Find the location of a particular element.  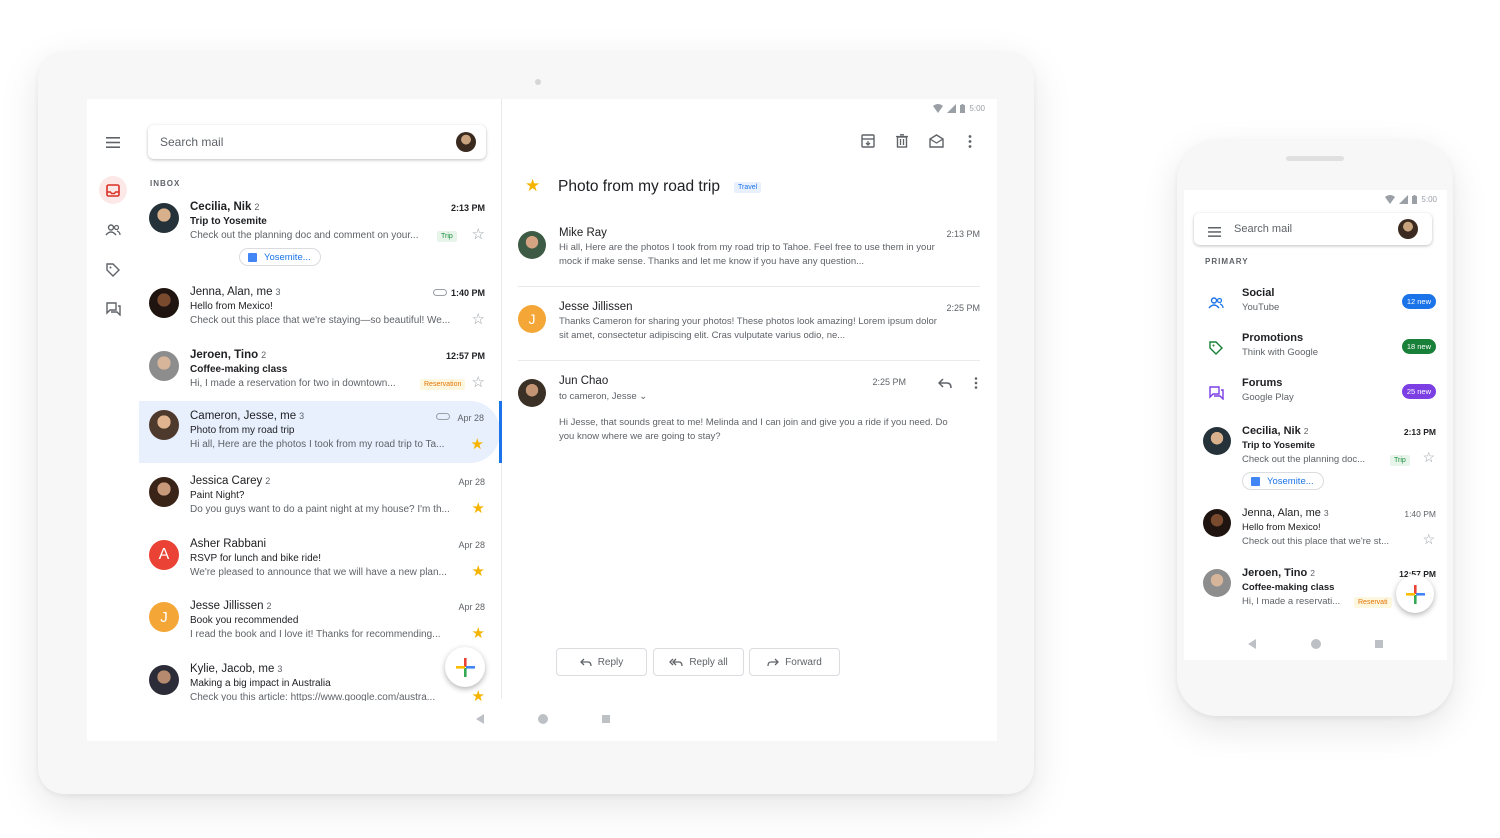

archive-icon is located at coordinates (868, 143).